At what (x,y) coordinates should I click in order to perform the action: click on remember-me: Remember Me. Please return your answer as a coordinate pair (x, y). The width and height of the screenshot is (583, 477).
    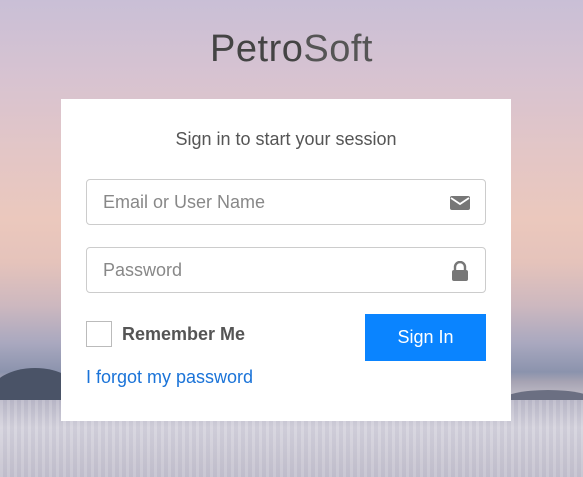
    Looking at the image, I should click on (165, 334).